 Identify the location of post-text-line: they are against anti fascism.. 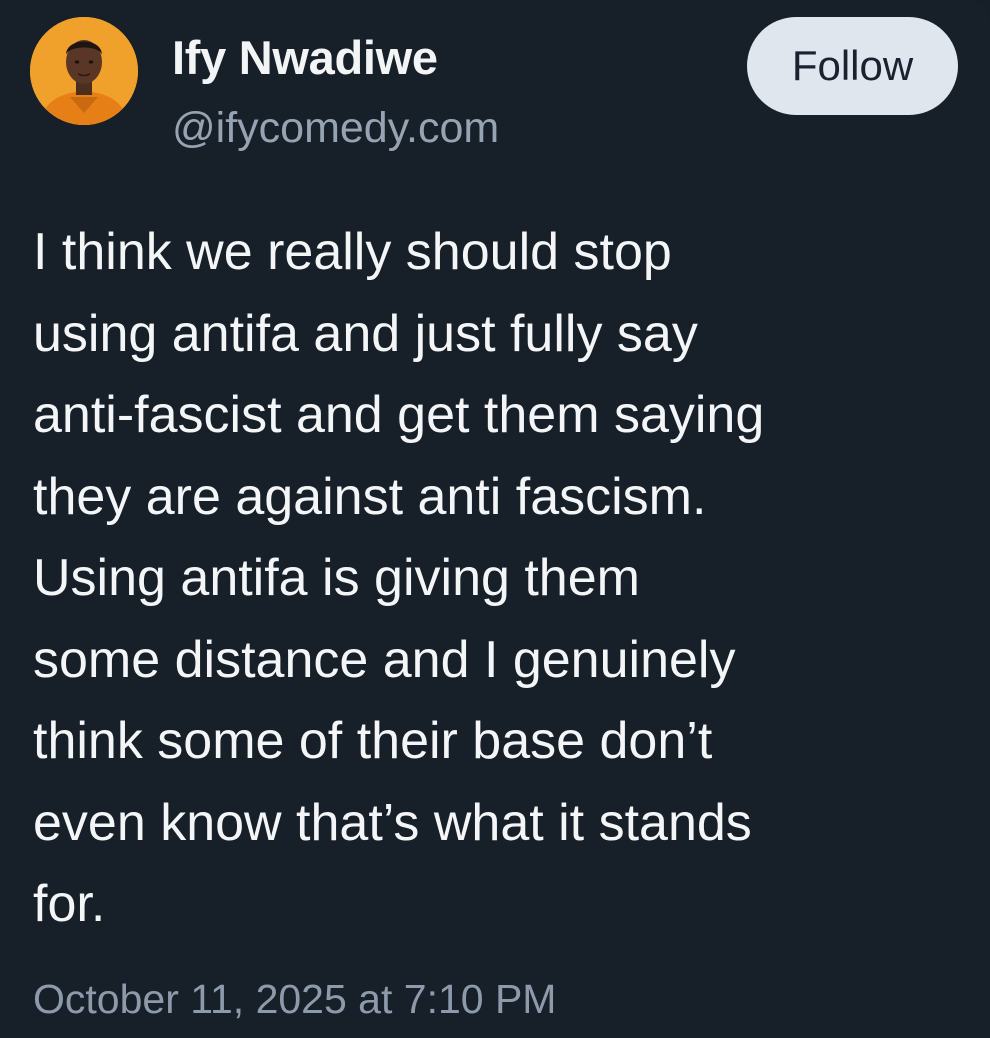
(370, 496).